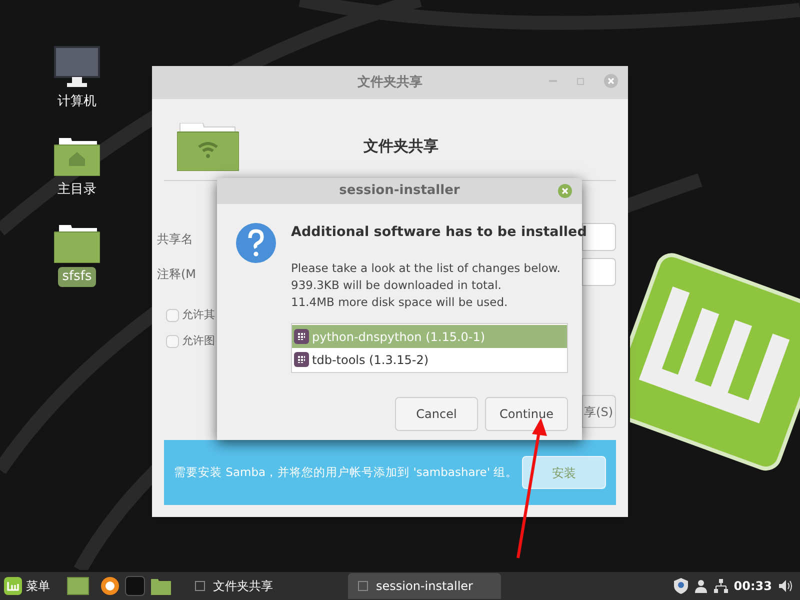 This screenshot has height=600, width=800. I want to click on body-text: 11.4MB more disk space will be used., so click(400, 303).